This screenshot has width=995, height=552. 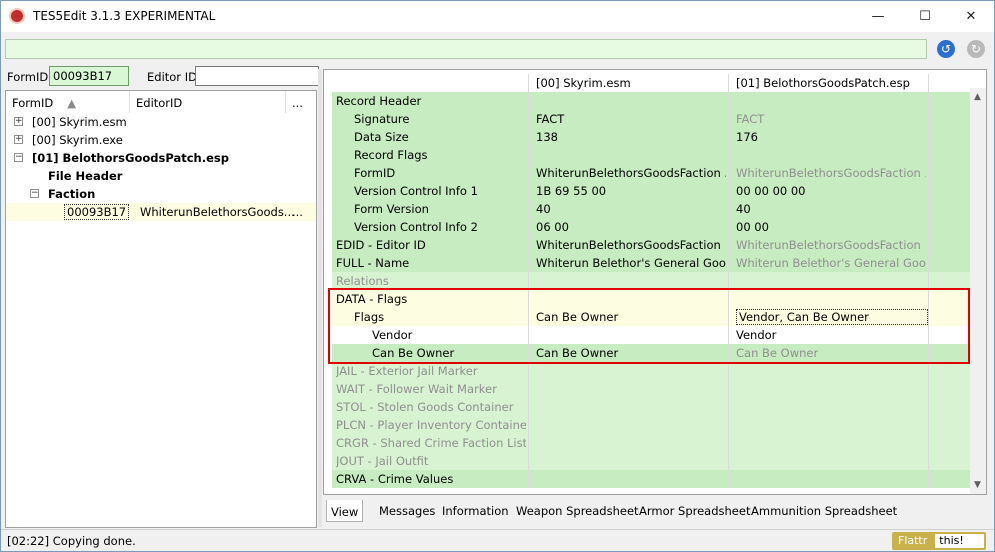 What do you see at coordinates (750, 119) in the screenshot?
I see `cell-c2: FACT` at bounding box center [750, 119].